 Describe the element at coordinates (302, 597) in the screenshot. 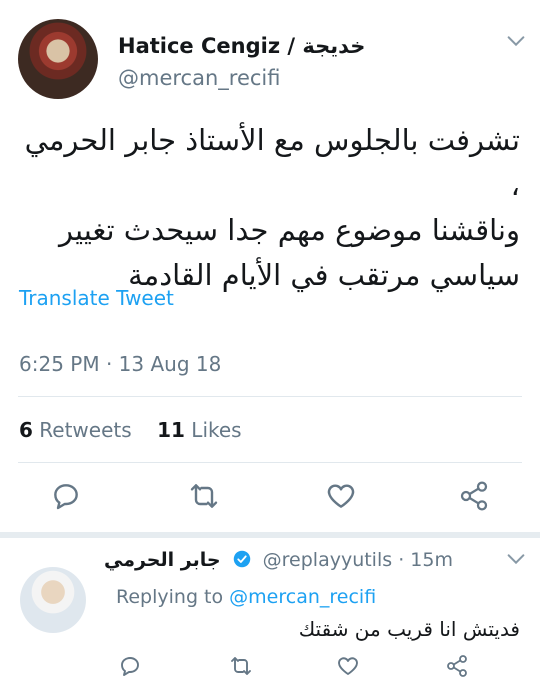

I see `replying-to-handle: @mercan_recifi` at that location.